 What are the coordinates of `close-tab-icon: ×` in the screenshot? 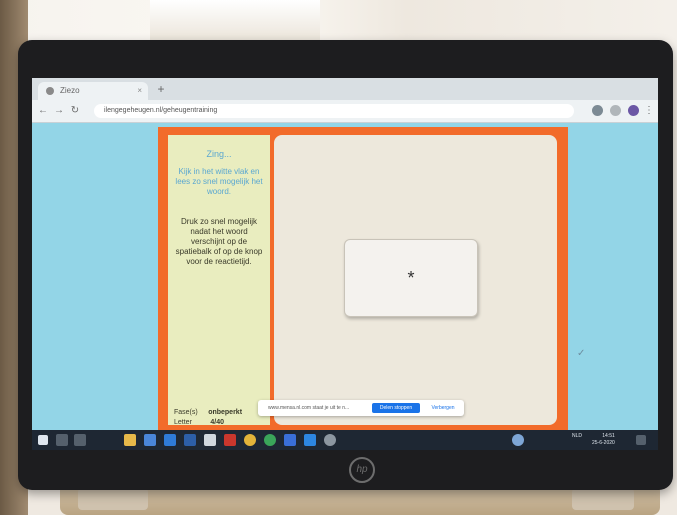 It's located at (139, 91).